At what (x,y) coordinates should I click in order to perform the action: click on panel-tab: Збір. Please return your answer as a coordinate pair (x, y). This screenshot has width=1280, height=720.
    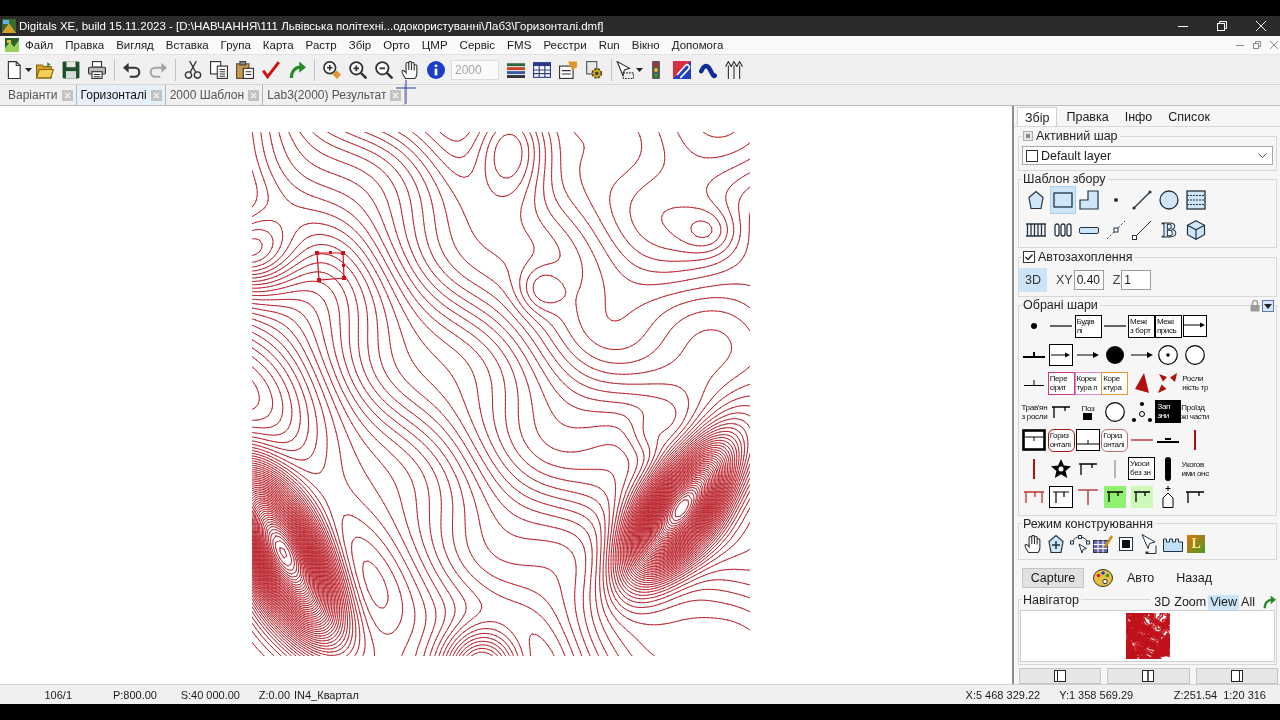
    Looking at the image, I should click on (1037, 116).